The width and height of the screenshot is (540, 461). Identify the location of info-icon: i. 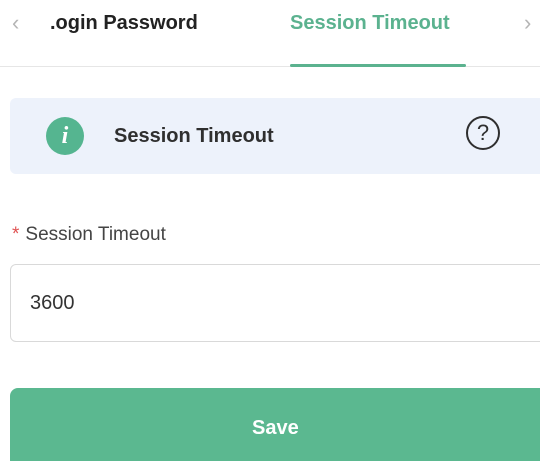
(65, 136).